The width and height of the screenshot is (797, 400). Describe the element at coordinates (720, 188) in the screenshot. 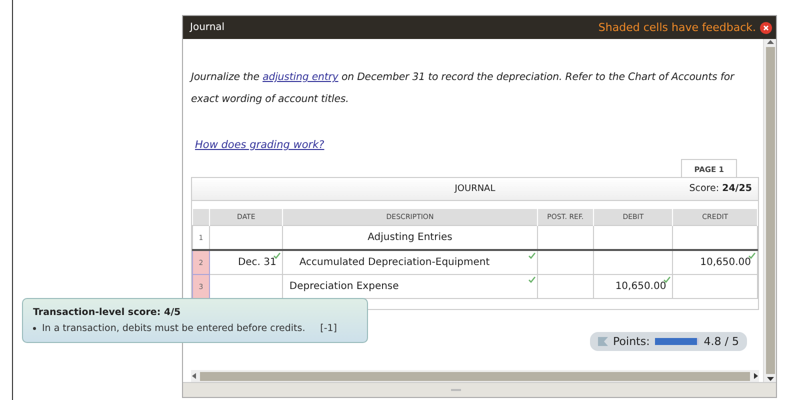

I see `score-text: Score: 24/25` at that location.